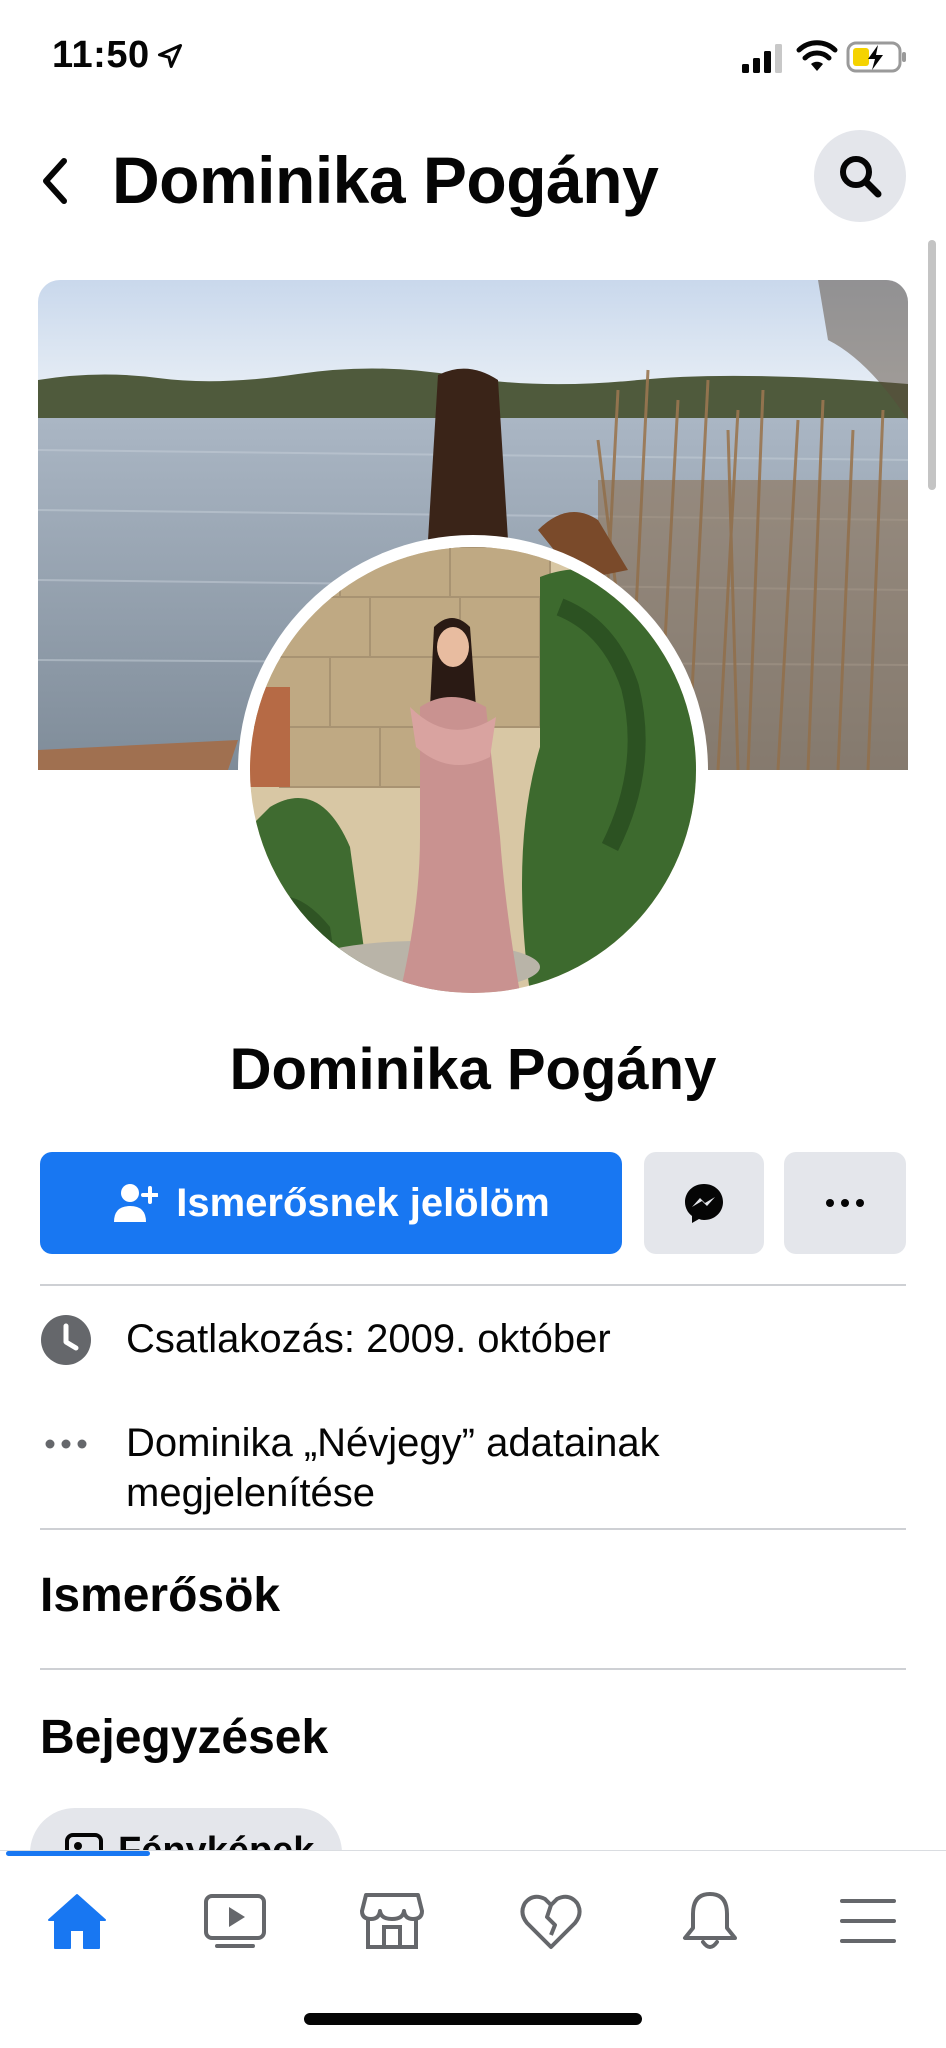 This screenshot has width=946, height=2048. I want to click on marketplace-icon, so click(392, 1921).